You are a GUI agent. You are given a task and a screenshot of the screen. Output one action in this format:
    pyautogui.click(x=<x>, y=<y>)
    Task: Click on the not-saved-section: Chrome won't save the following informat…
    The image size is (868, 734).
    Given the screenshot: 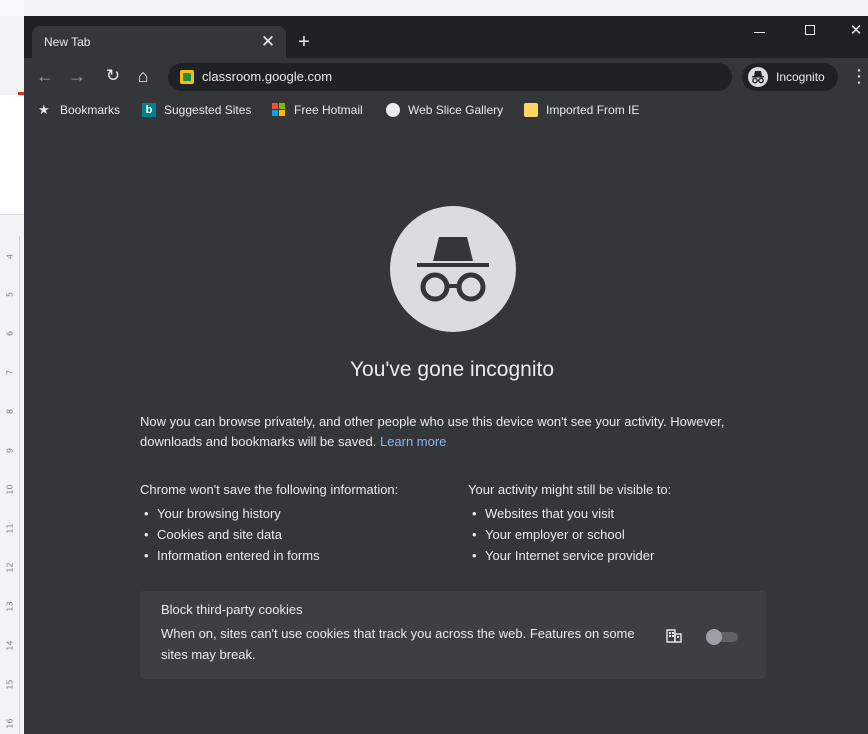 What is the action you would take?
    pyautogui.click(x=269, y=523)
    